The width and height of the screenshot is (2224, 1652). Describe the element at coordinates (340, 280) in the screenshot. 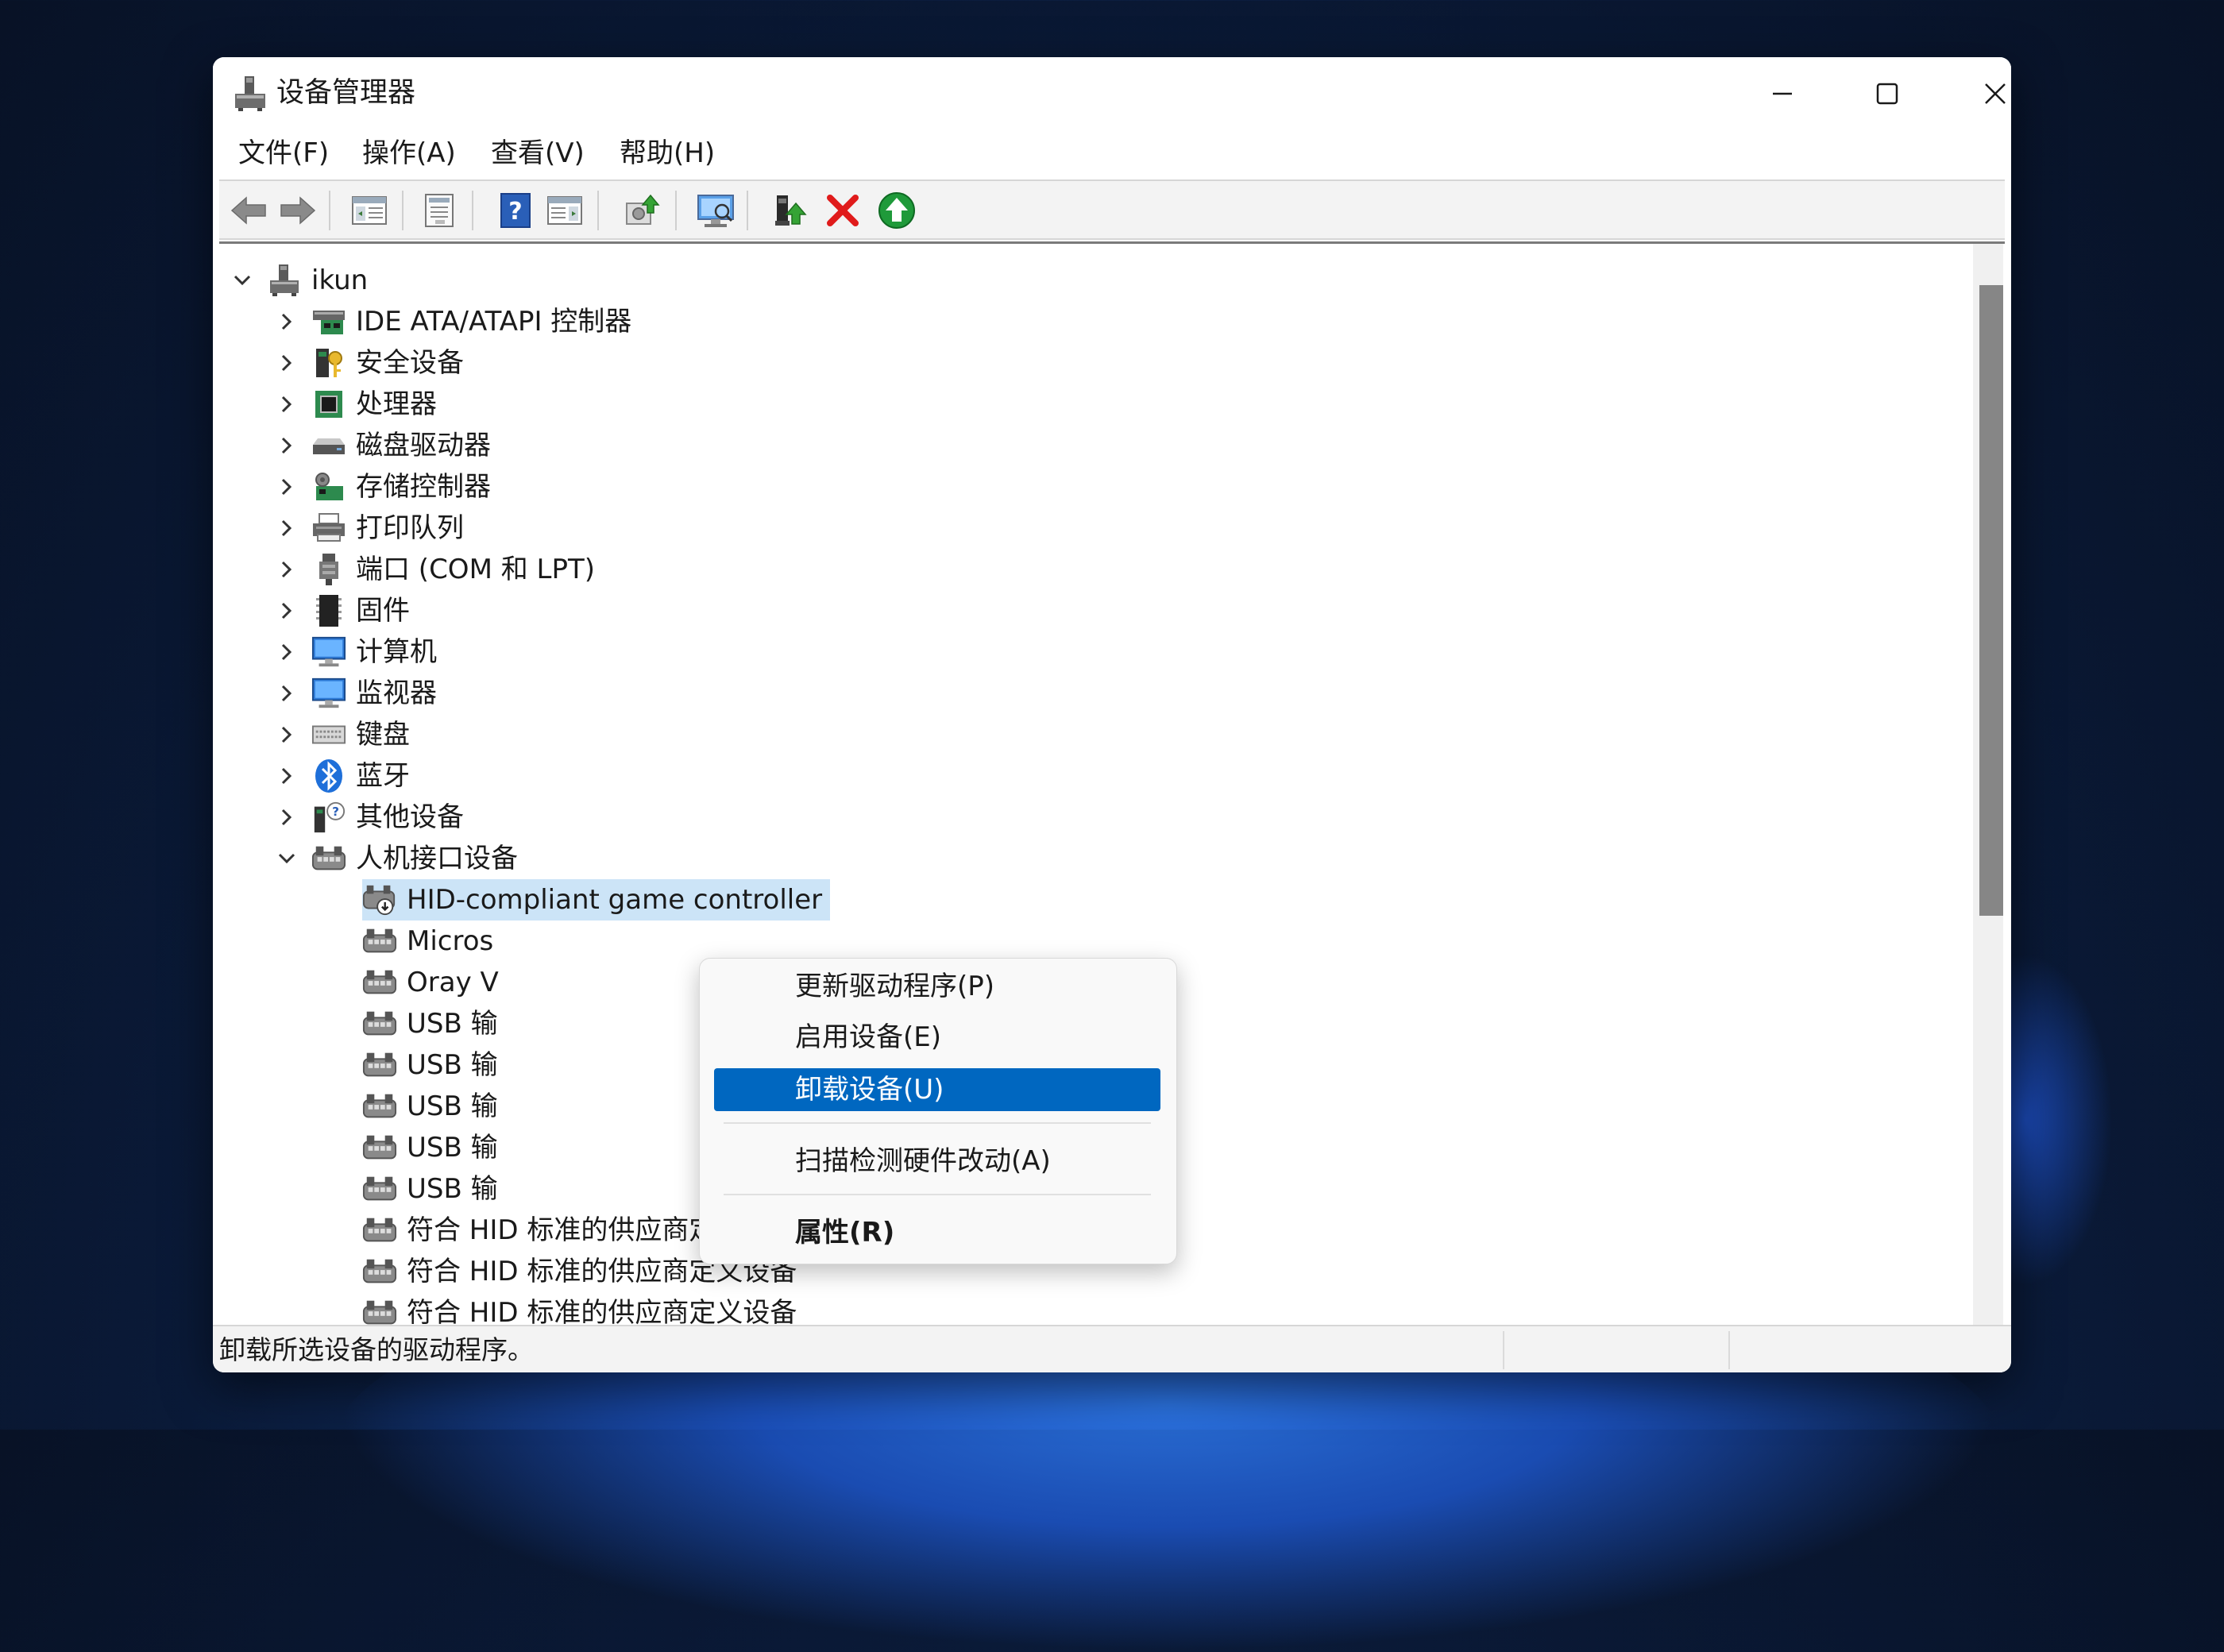

I see `tree-root-label: ikun` at that location.